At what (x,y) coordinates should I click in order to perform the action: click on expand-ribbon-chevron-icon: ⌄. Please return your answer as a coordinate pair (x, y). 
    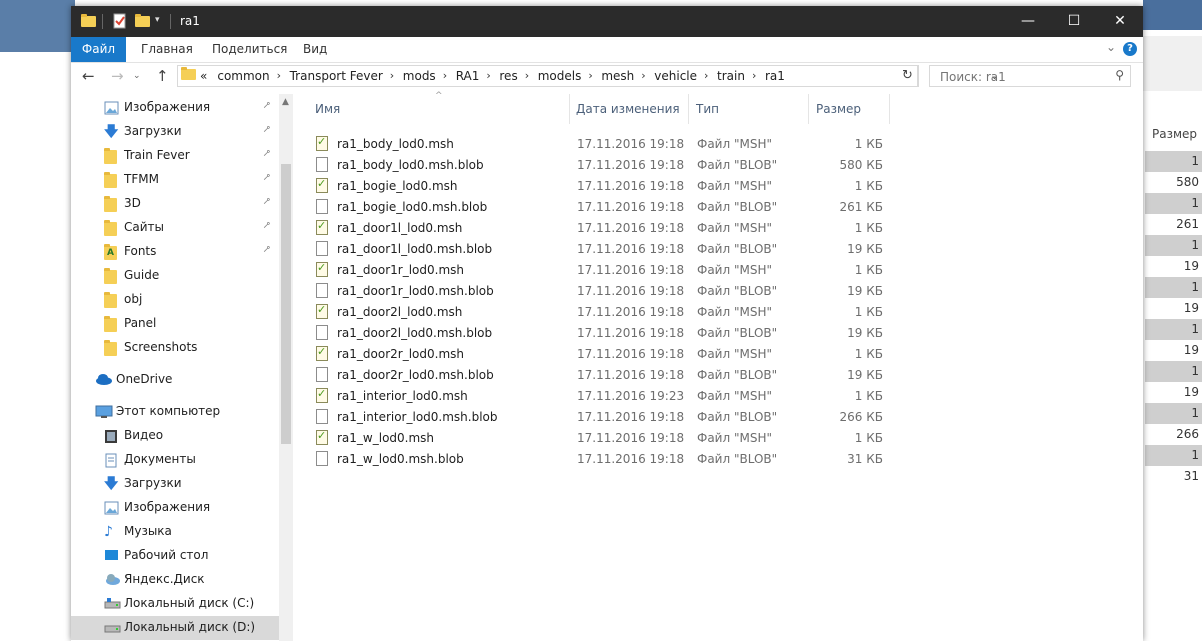
    Looking at the image, I should click on (1111, 47).